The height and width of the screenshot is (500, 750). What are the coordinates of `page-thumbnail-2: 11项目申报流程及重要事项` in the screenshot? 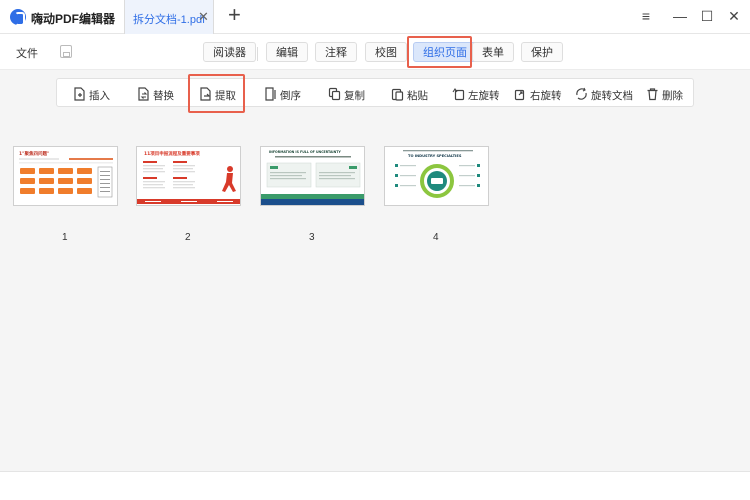 It's located at (188, 176).